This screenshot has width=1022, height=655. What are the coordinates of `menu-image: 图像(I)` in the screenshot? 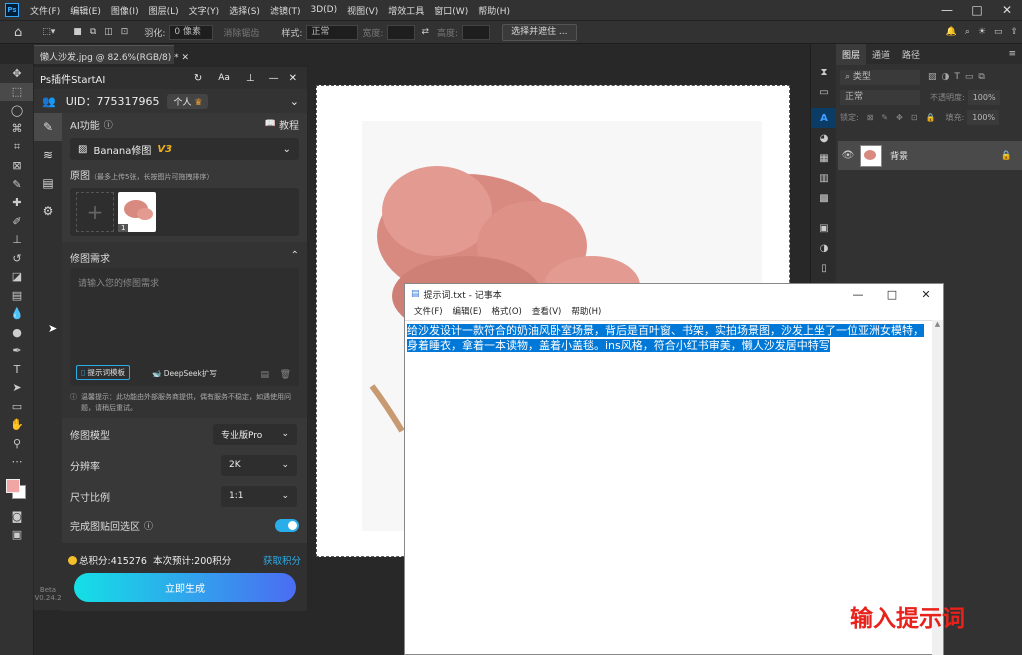 It's located at (125, 10).